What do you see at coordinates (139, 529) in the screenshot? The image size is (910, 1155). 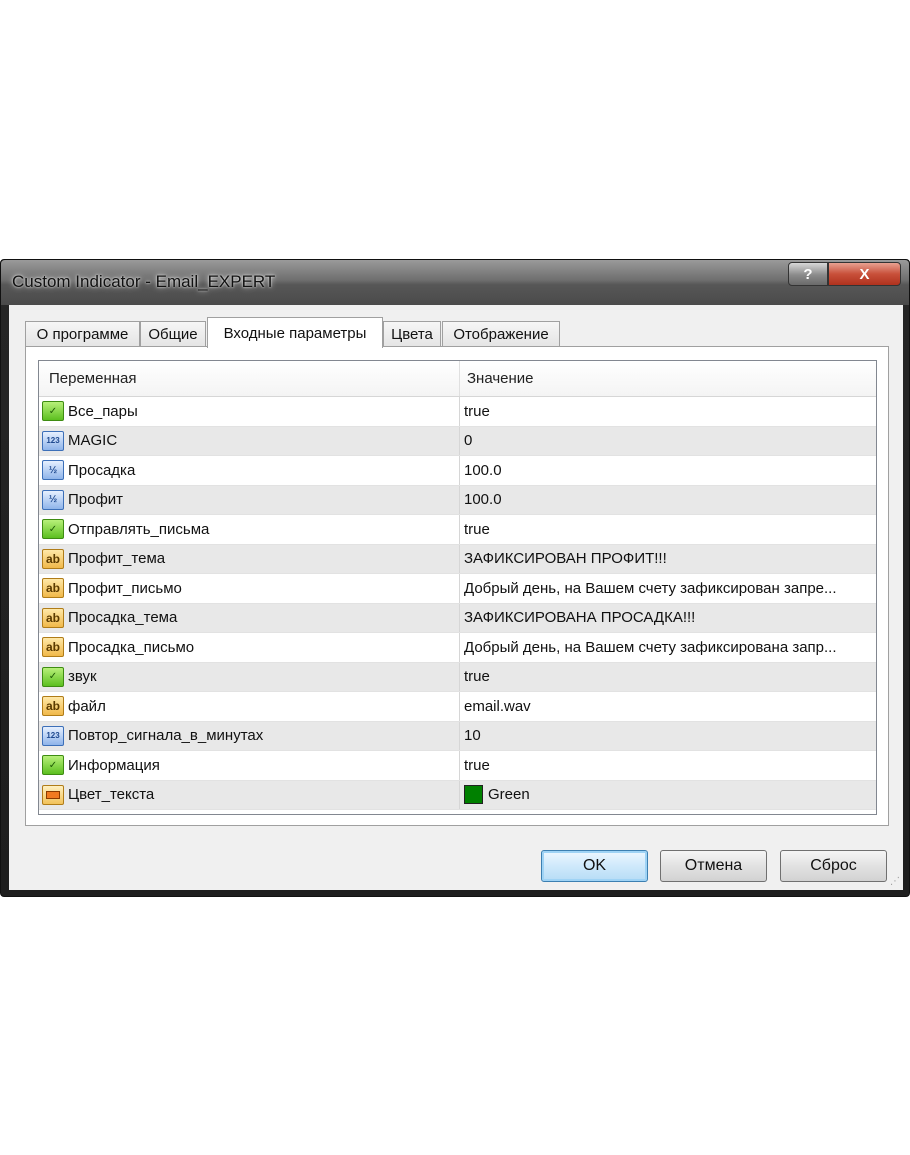 I see `variable-name: Отправлять_письма` at bounding box center [139, 529].